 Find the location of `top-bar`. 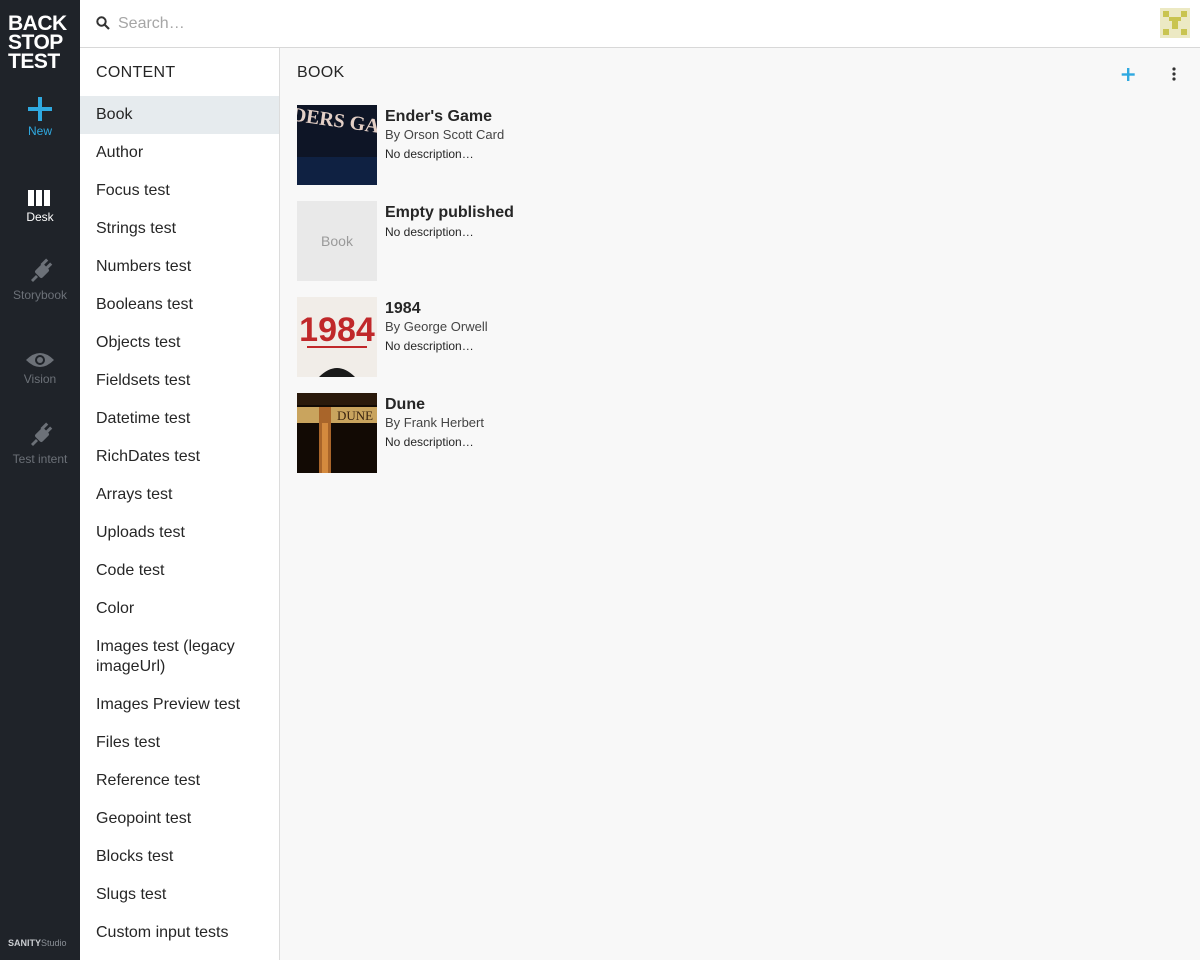

top-bar is located at coordinates (640, 24).